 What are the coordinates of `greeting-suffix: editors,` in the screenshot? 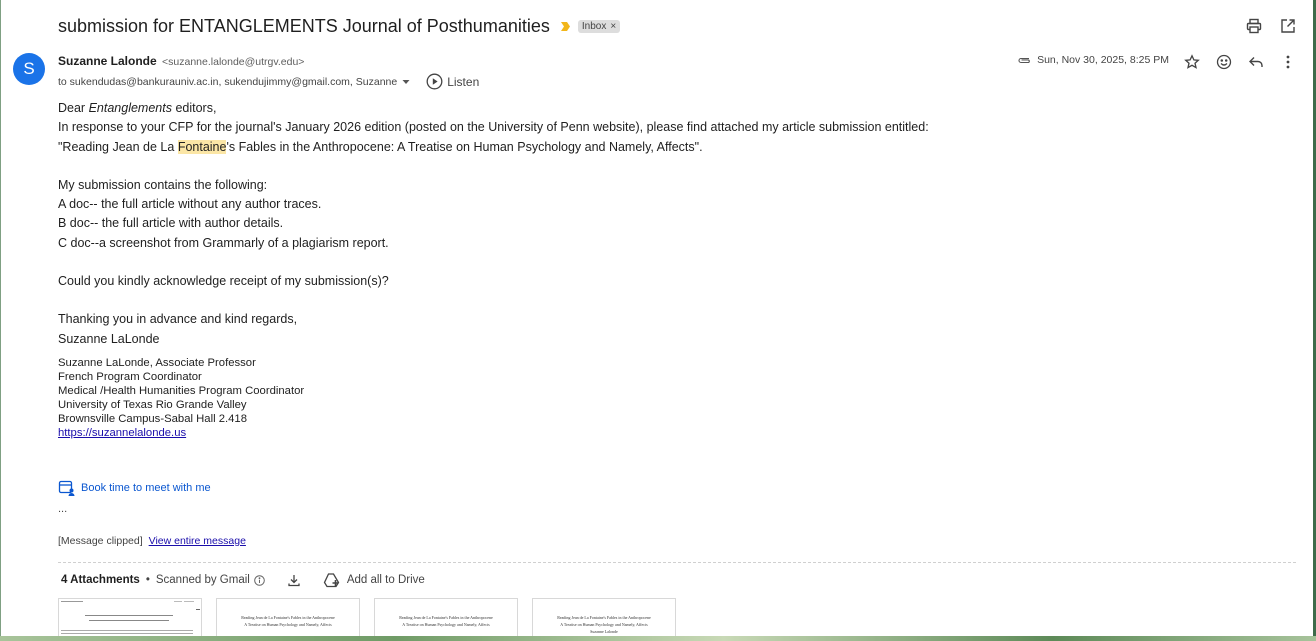 It's located at (194, 108).